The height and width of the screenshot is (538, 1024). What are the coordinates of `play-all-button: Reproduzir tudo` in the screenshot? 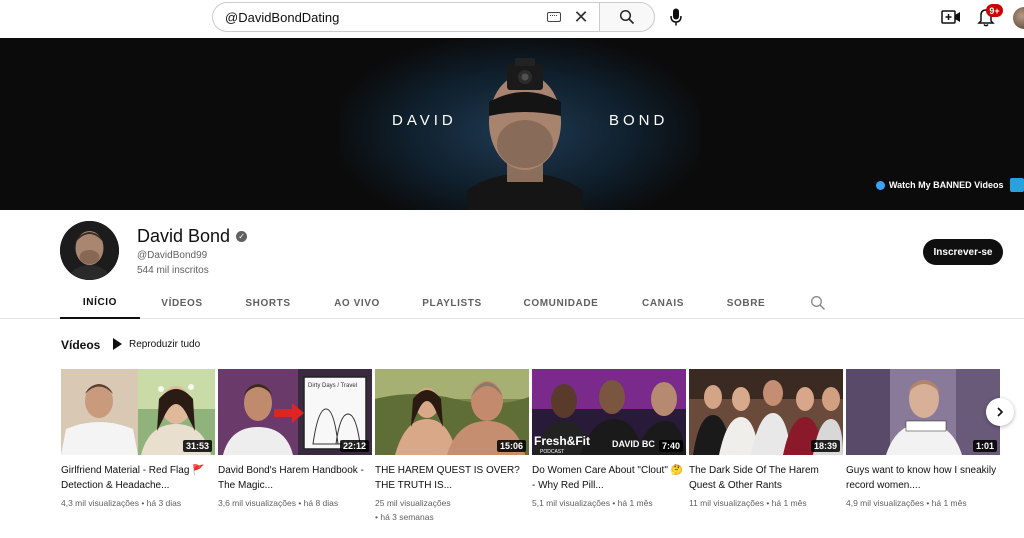 It's located at (156, 344).